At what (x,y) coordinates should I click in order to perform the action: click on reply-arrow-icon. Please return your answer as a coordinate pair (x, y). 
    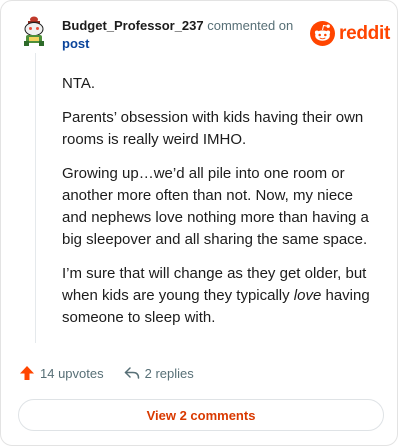
    Looking at the image, I should click on (131, 373).